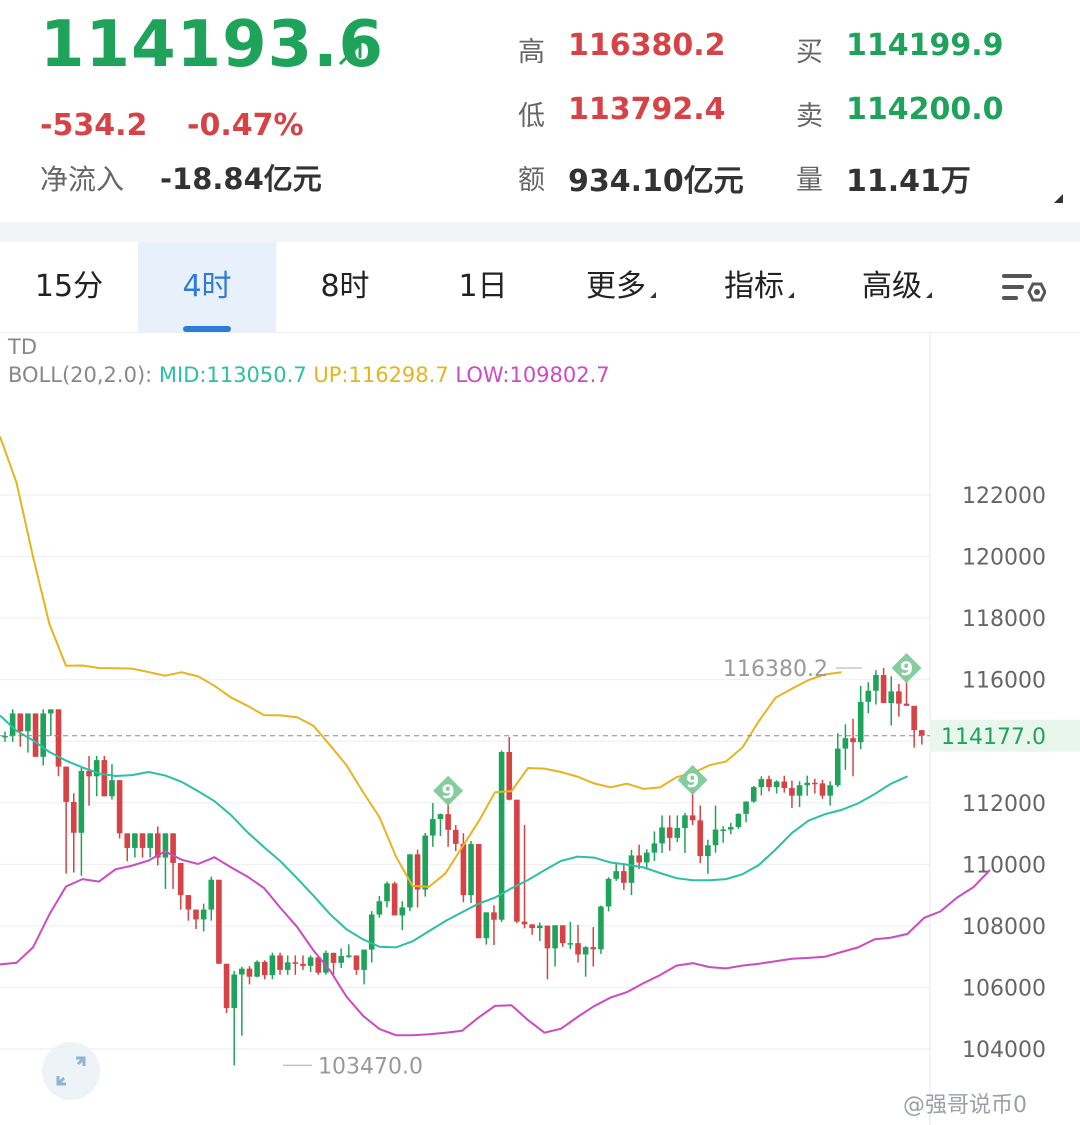 The height and width of the screenshot is (1125, 1080). Describe the element at coordinates (345, 287) in the screenshot. I see `tab-8h: 8时` at that location.